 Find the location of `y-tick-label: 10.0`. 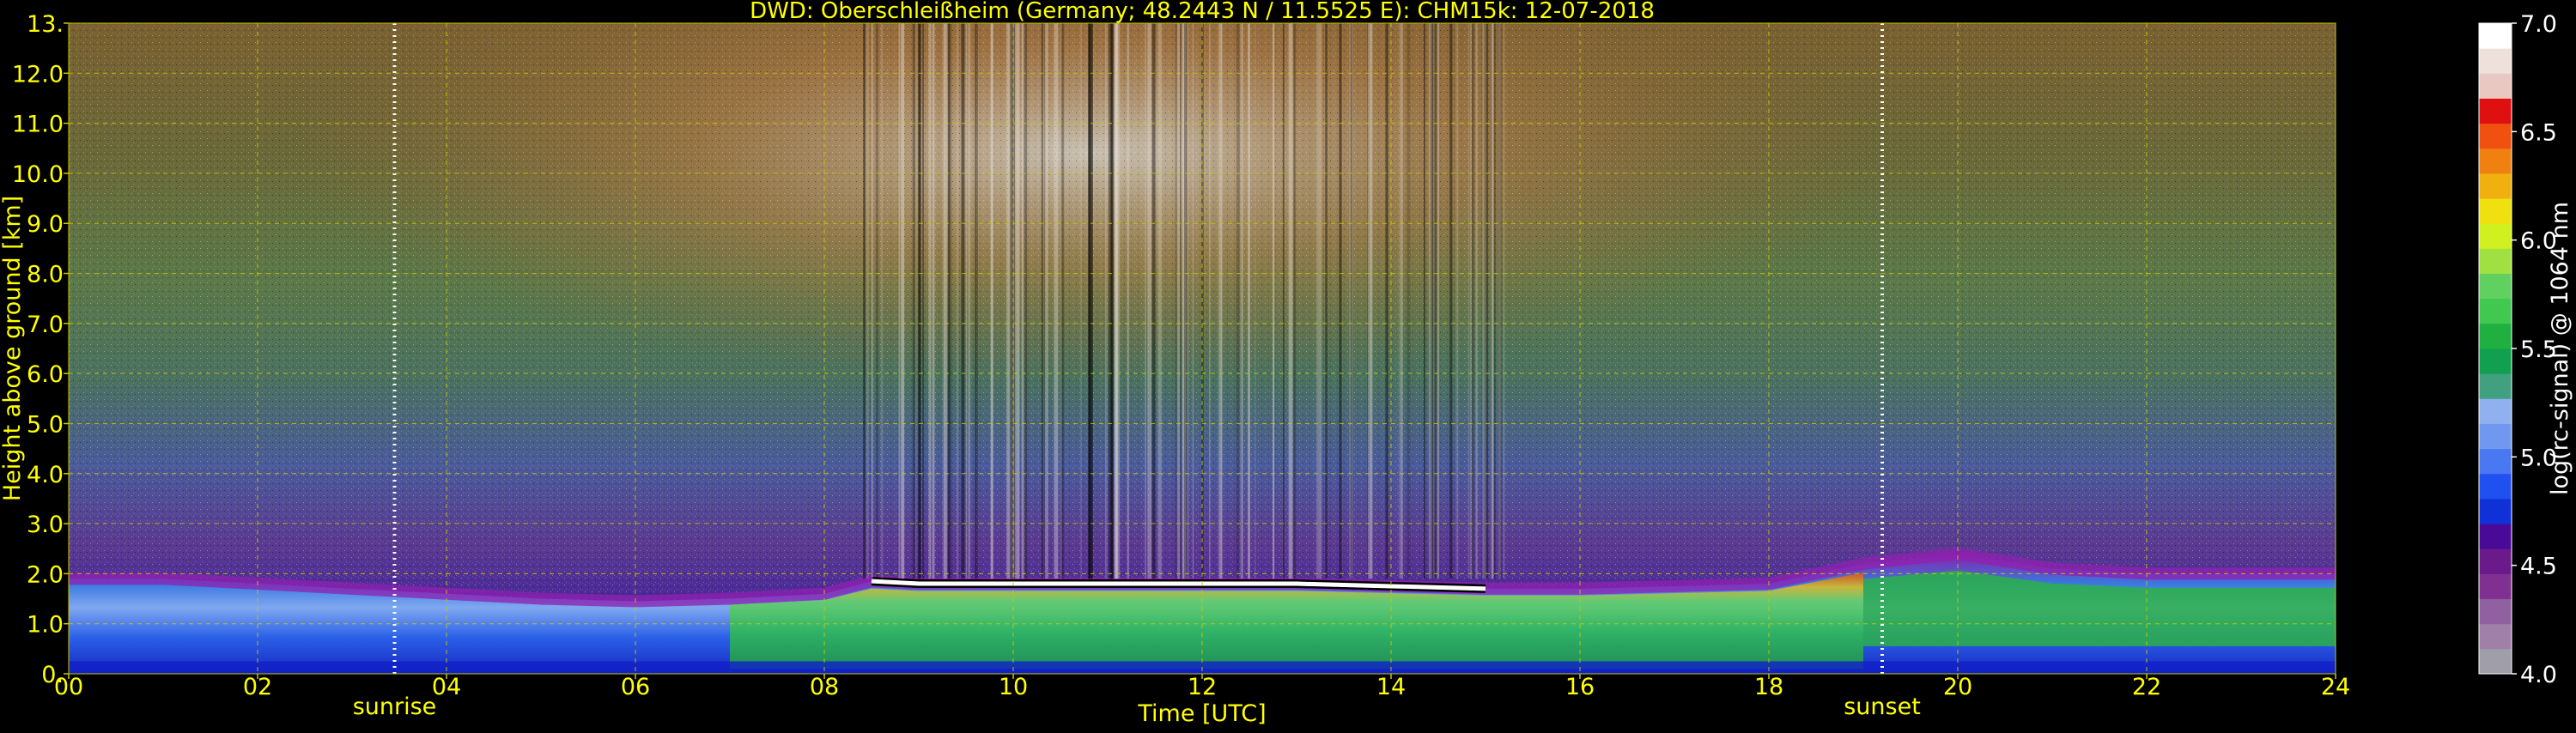

y-tick-label: 10.0 is located at coordinates (38, 174).